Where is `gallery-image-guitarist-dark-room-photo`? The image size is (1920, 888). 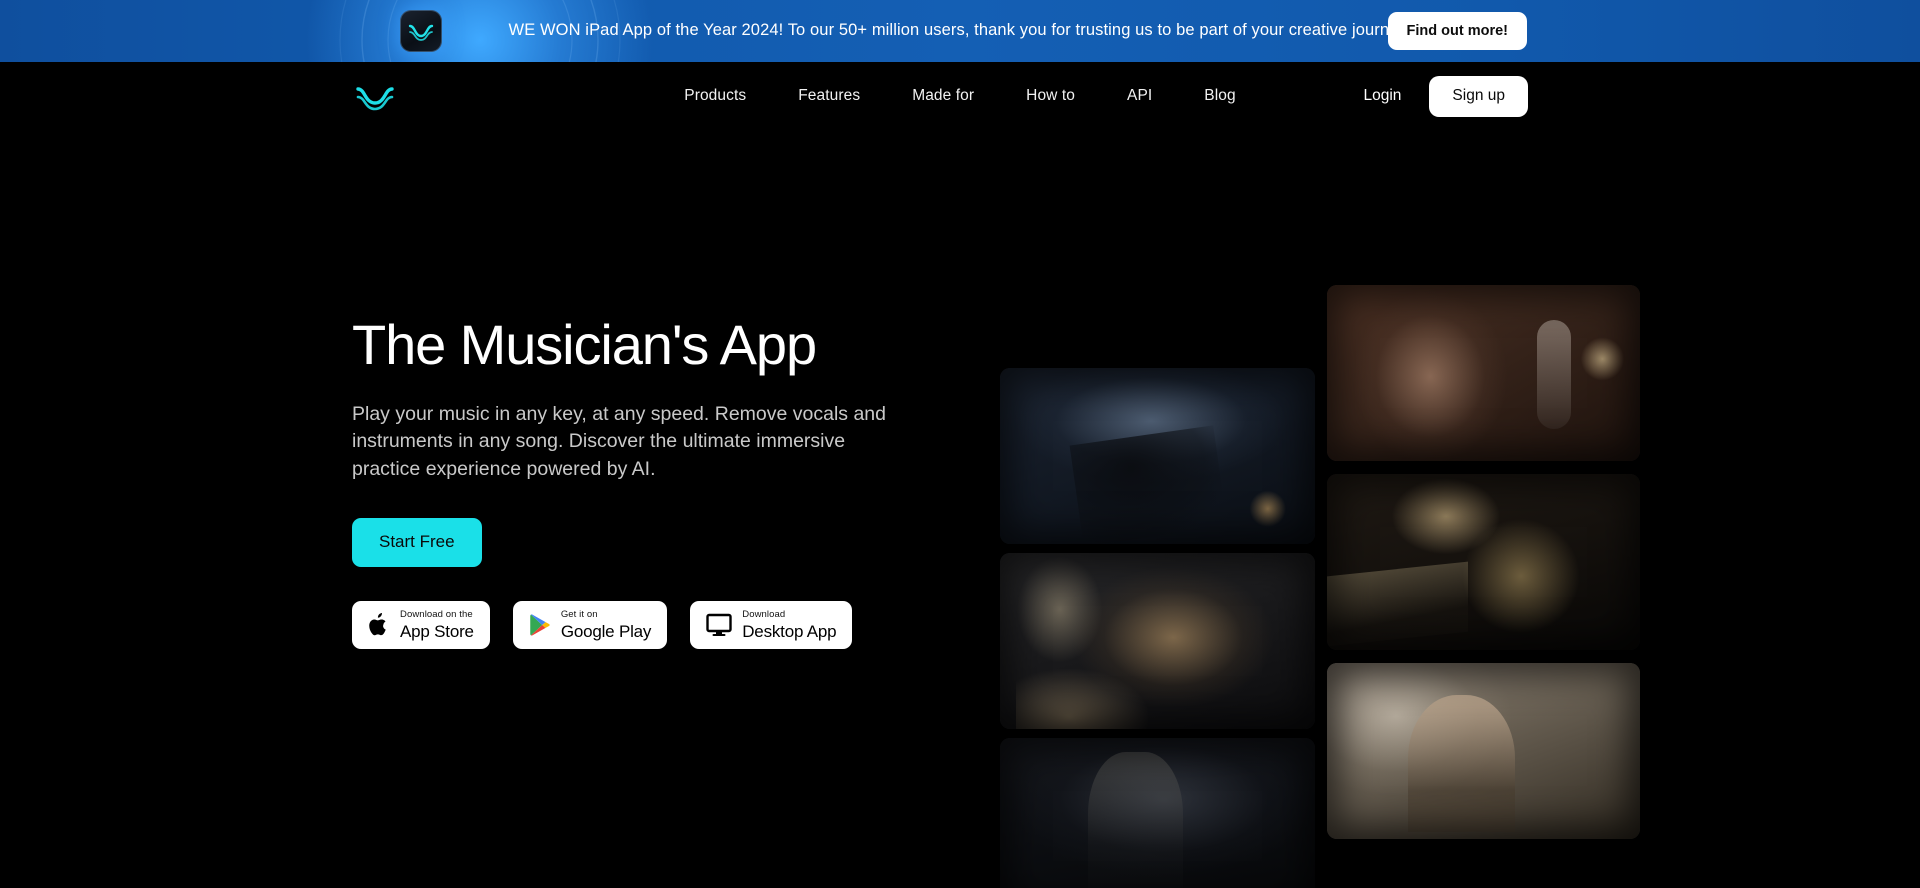 gallery-image-guitarist-dark-room-photo is located at coordinates (1157, 456).